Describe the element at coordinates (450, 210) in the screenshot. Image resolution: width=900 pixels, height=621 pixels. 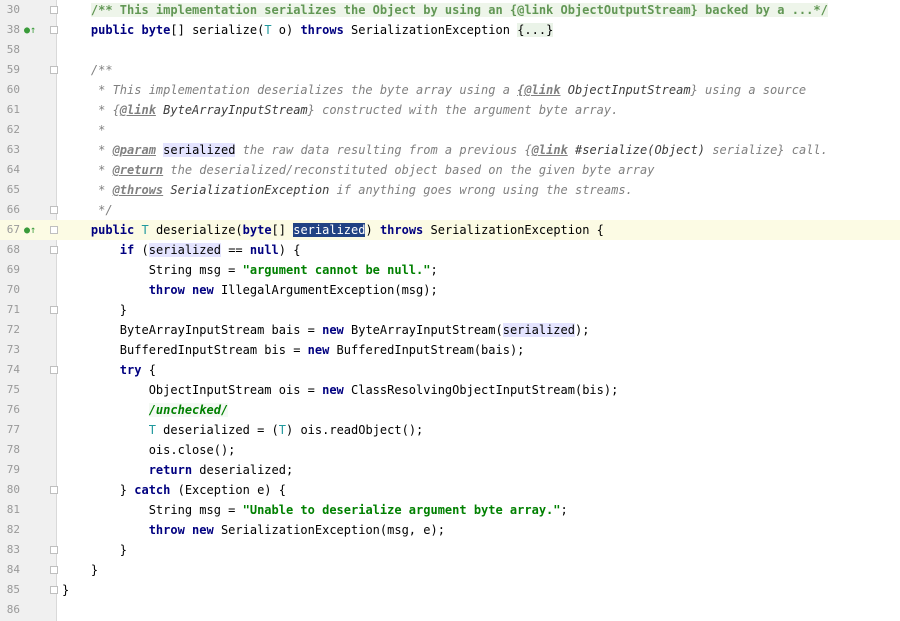
I see `code-line: 66 */` at that location.